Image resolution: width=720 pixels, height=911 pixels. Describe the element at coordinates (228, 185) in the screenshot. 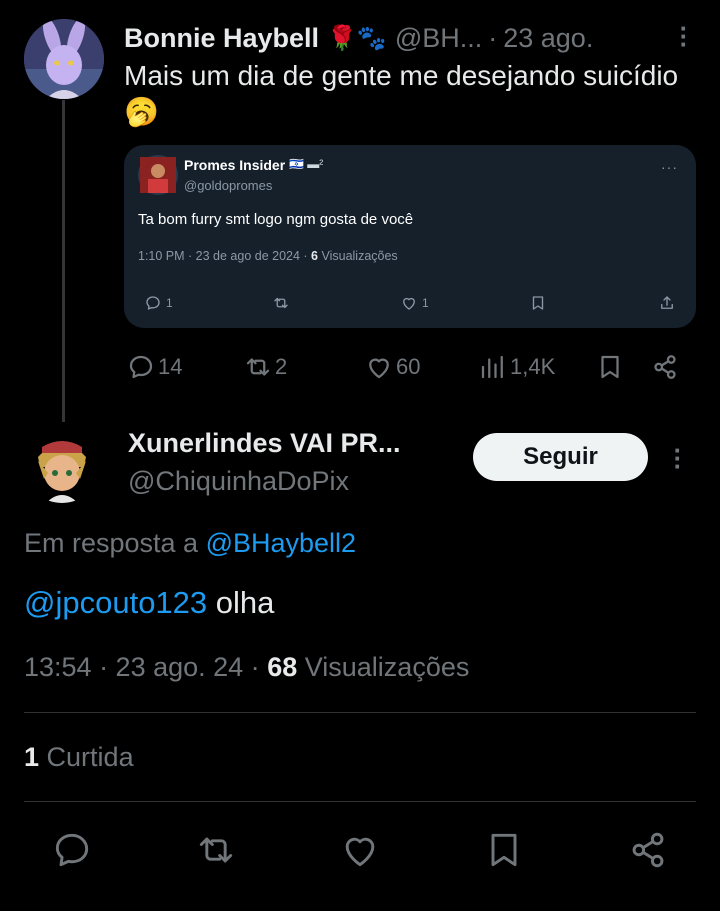

I see `quoted-handle: @goldopromes` at that location.